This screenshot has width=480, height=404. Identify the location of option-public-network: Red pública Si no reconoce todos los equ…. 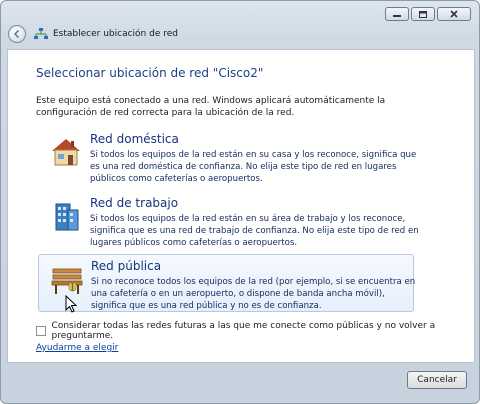
(226, 283).